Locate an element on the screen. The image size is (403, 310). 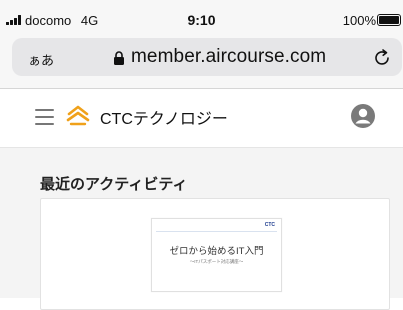
account-icon is located at coordinates (363, 116).